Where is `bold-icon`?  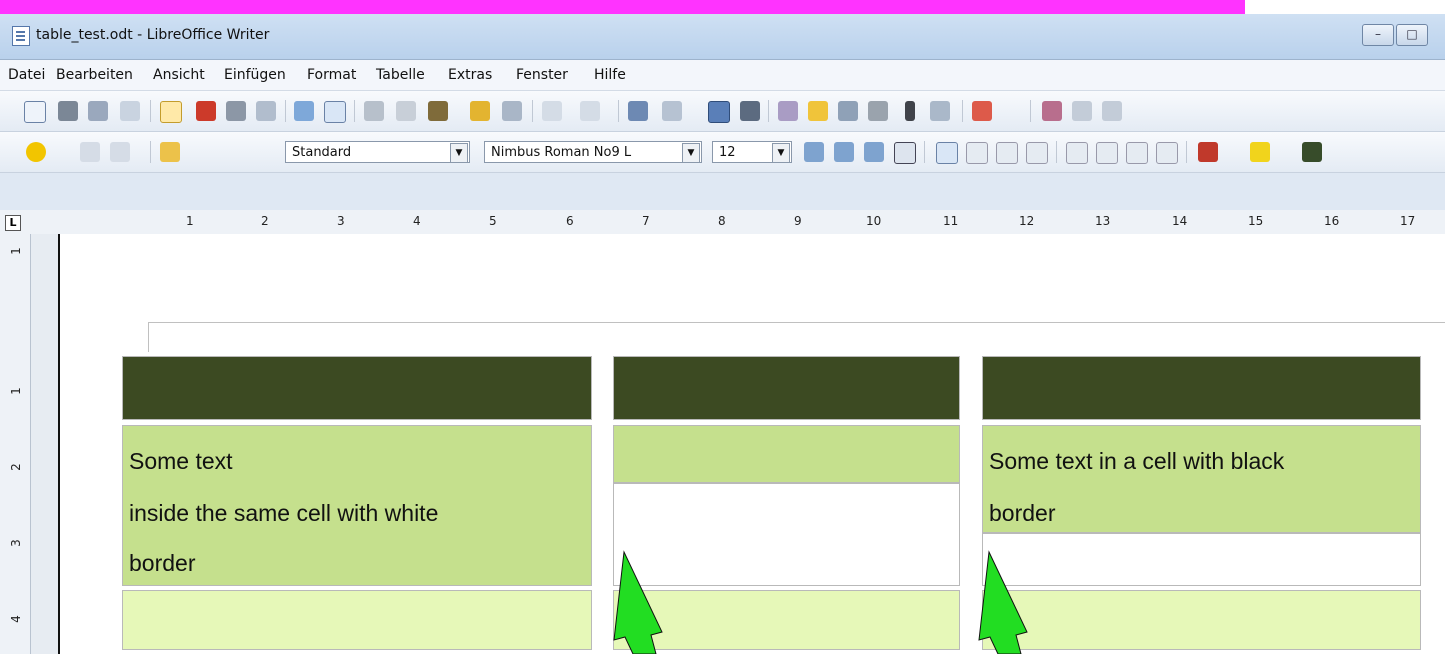
bold-icon is located at coordinates (814, 152).